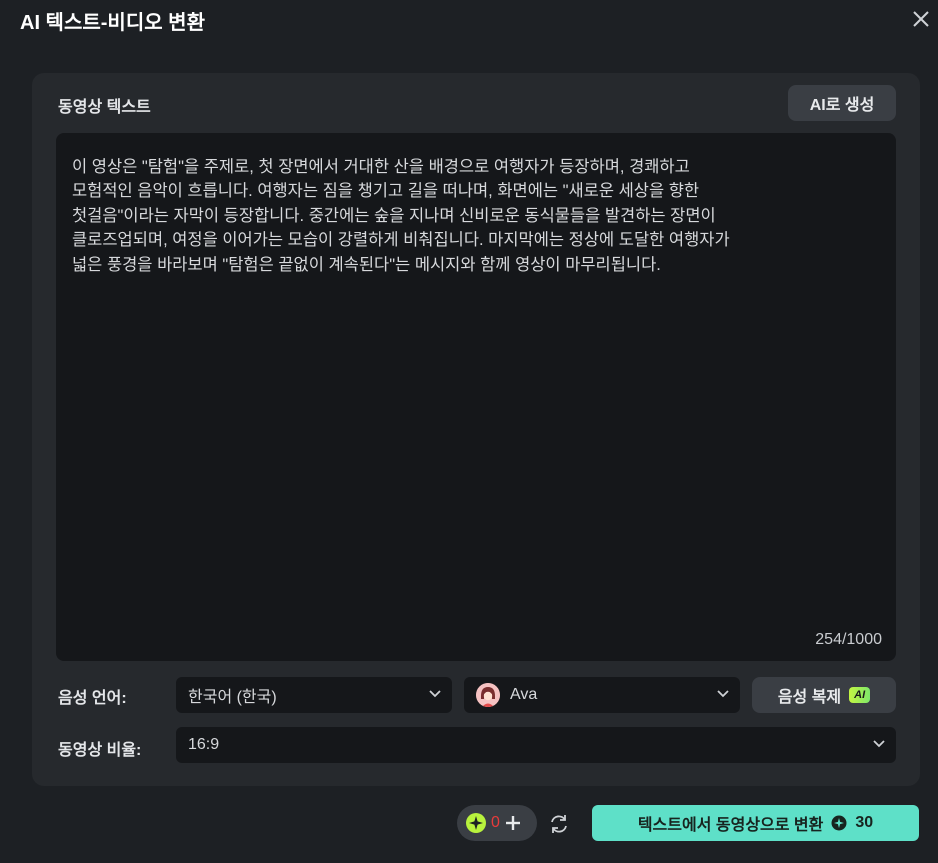 The height and width of the screenshot is (863, 938). Describe the element at coordinates (476, 823) in the screenshot. I see `credits-icon` at that location.